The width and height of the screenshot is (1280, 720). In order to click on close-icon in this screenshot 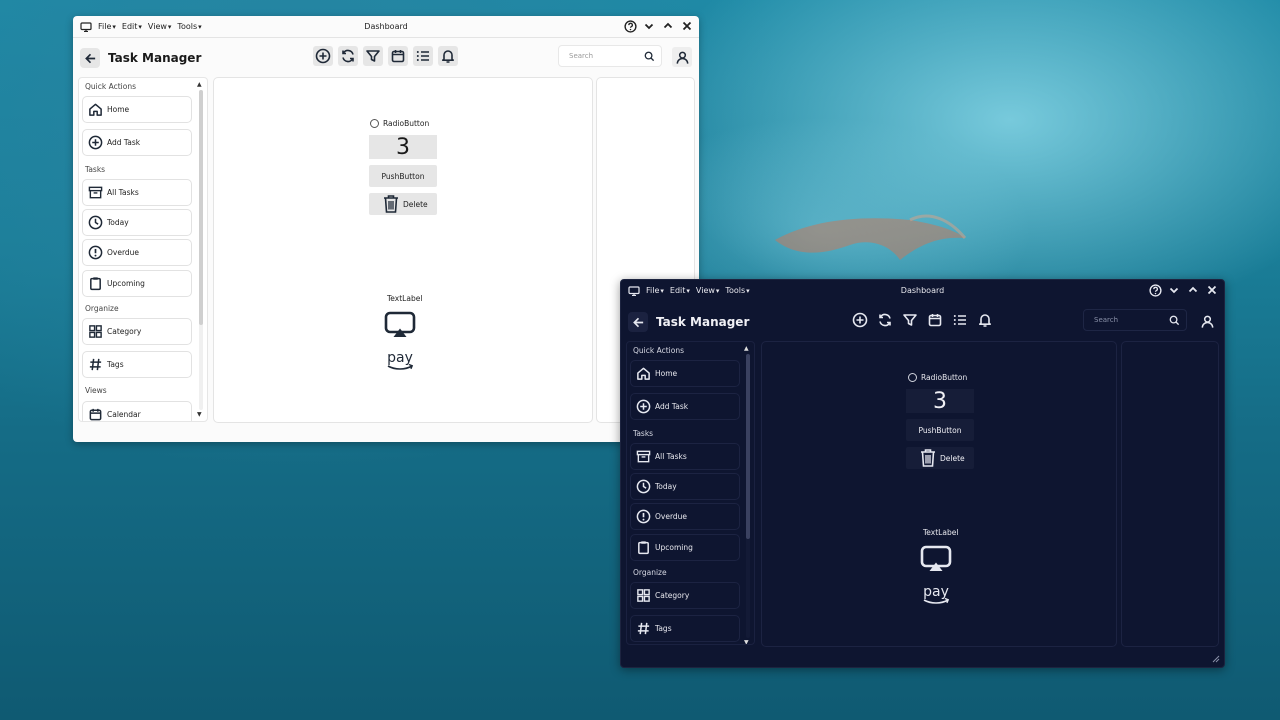, I will do `click(1212, 290)`.